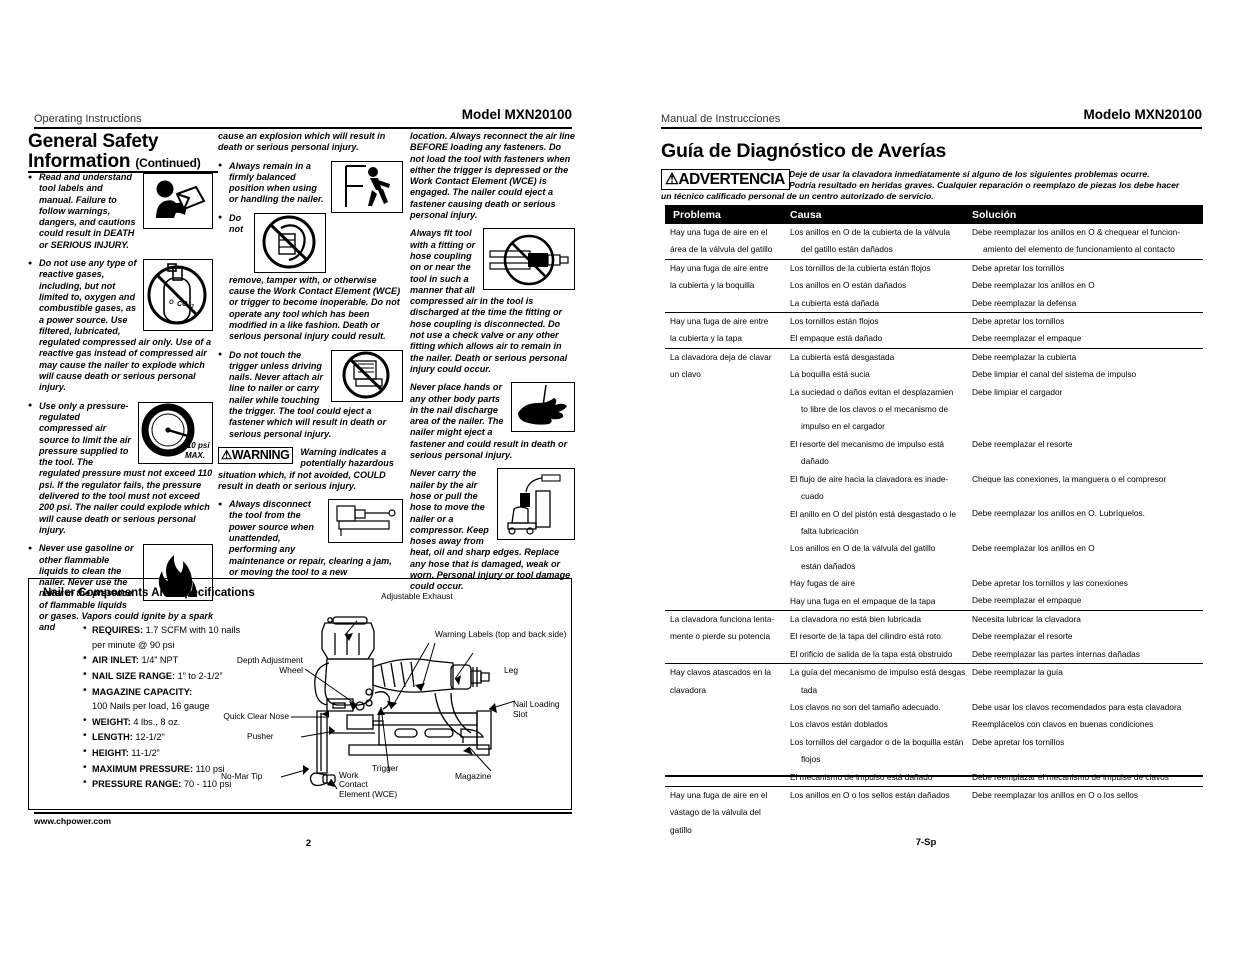 The width and height of the screenshot is (1235, 954). What do you see at coordinates (242, 776) in the screenshot?
I see `label-no-mar-tip: No-Mar Tip` at bounding box center [242, 776].